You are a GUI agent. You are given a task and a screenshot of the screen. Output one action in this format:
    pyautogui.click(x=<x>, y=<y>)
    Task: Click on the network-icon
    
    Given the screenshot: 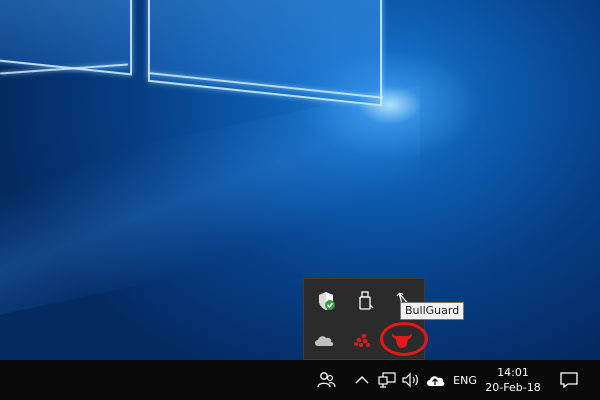 What is the action you would take?
    pyautogui.click(x=387, y=380)
    